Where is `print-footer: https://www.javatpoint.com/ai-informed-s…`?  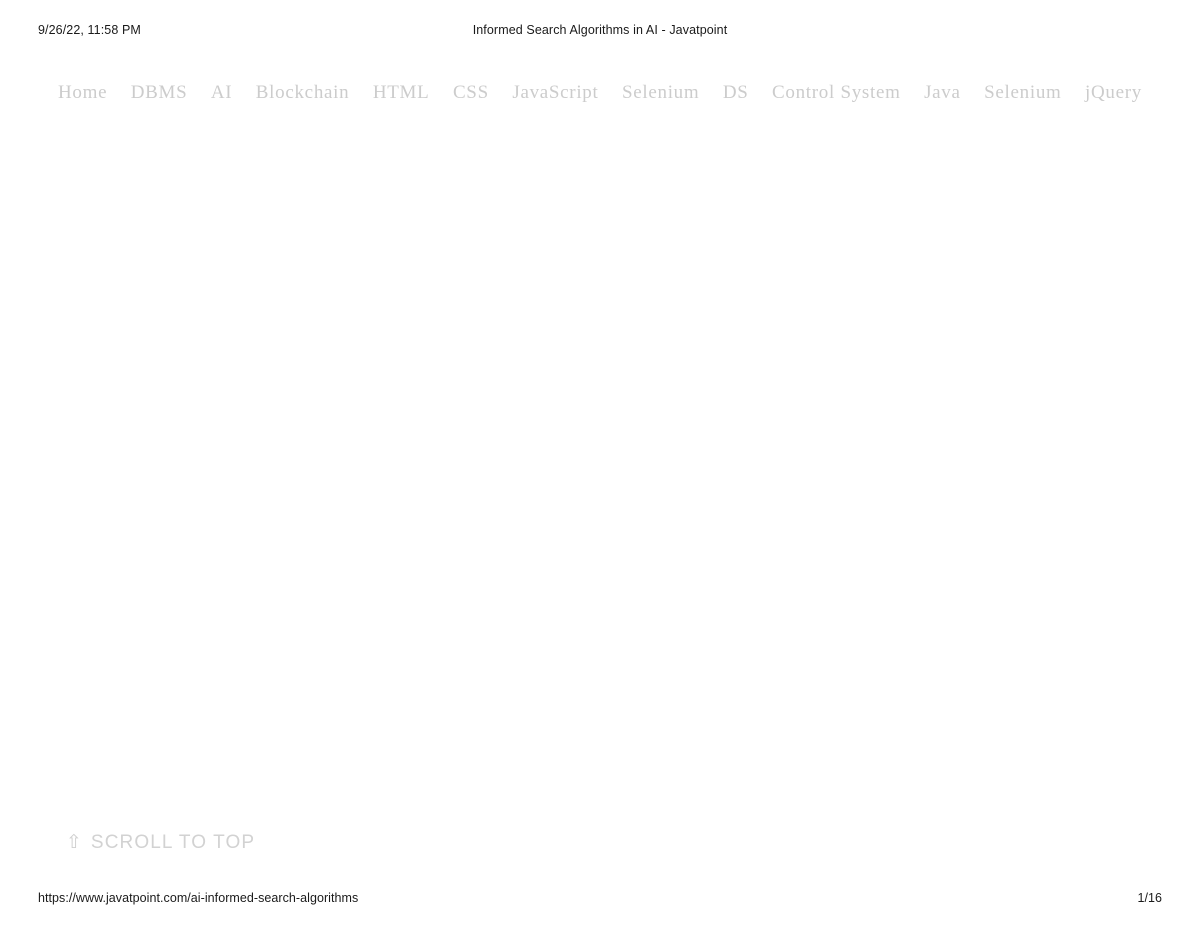
print-footer: https://www.javatpoint.com/ai-informed-s… is located at coordinates (600, 898).